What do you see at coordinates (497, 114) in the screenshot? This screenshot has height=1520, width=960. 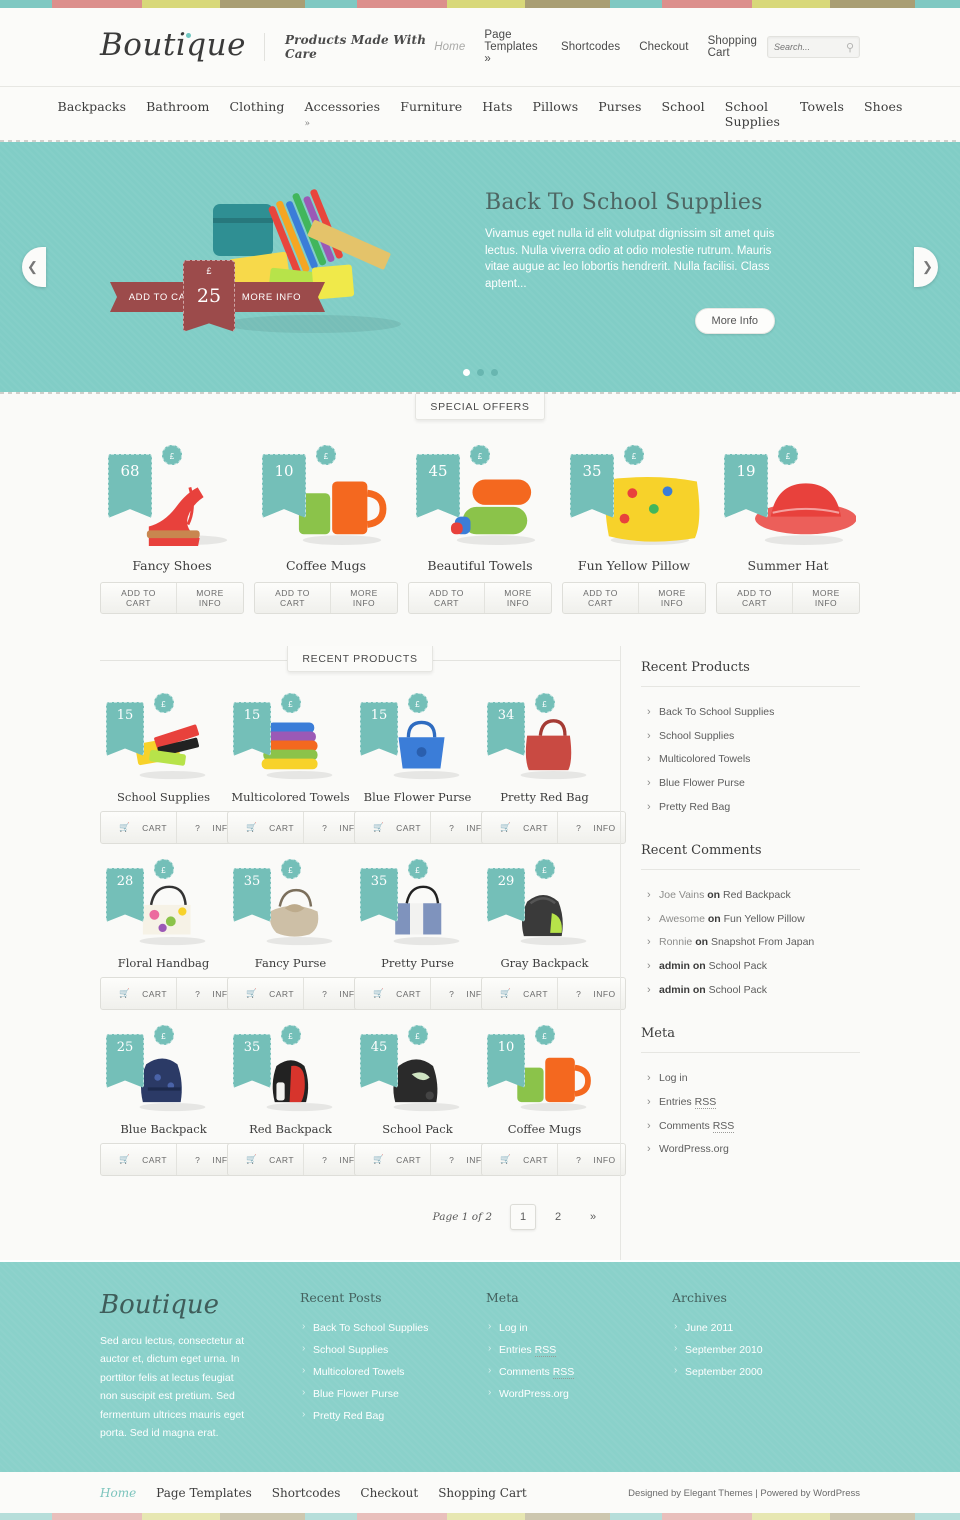 I see `category-item-5: Hats` at bounding box center [497, 114].